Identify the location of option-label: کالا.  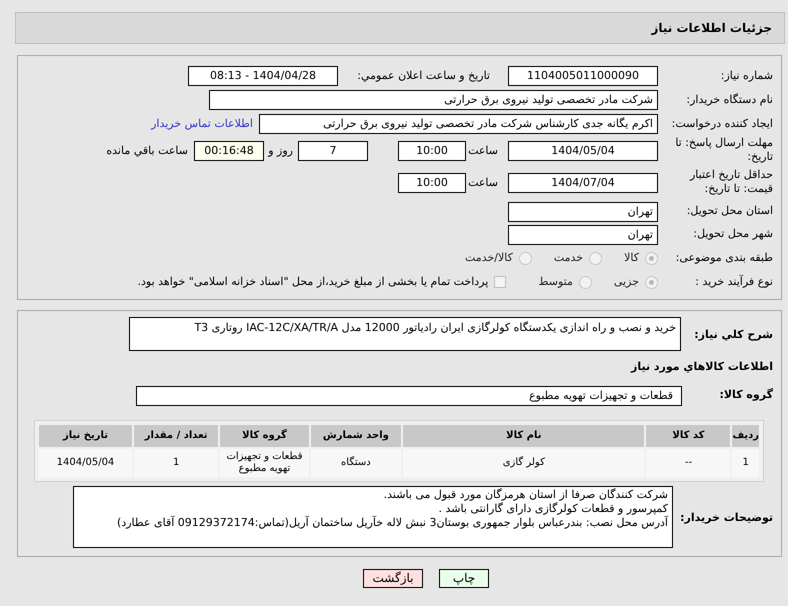
(631, 258).